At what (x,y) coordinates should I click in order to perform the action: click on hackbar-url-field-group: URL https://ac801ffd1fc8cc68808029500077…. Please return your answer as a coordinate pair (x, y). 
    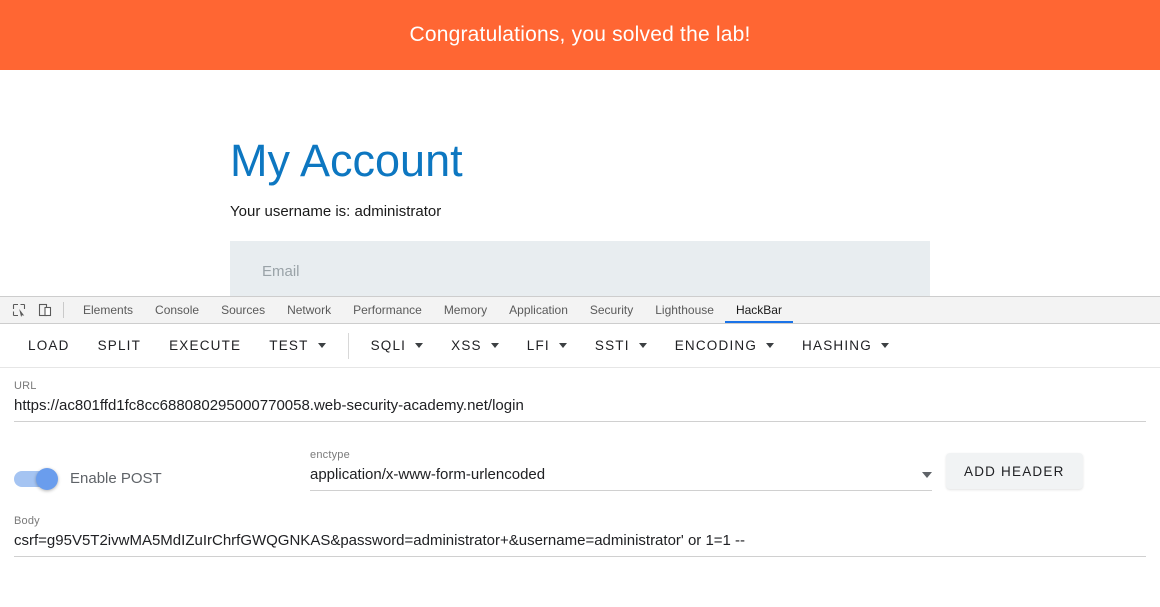
    Looking at the image, I should click on (580, 395).